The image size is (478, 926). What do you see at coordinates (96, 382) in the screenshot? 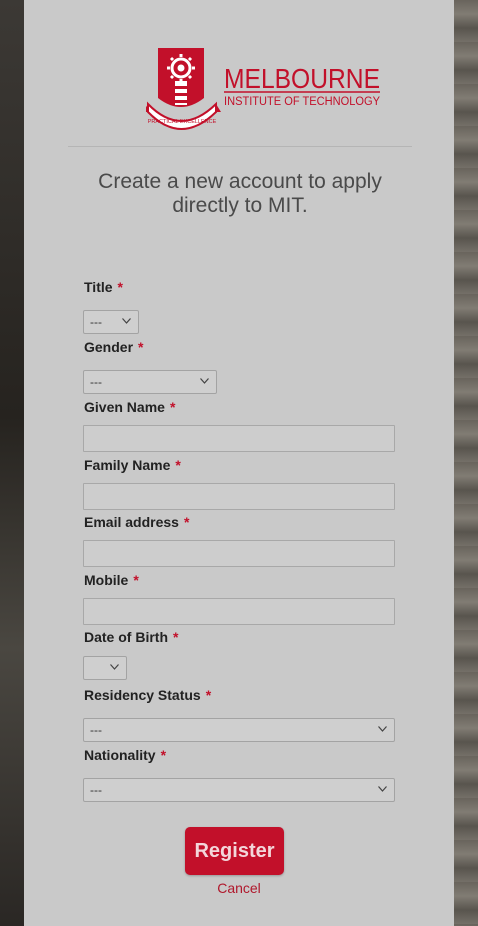
I see `gender-select-value: ---` at bounding box center [96, 382].